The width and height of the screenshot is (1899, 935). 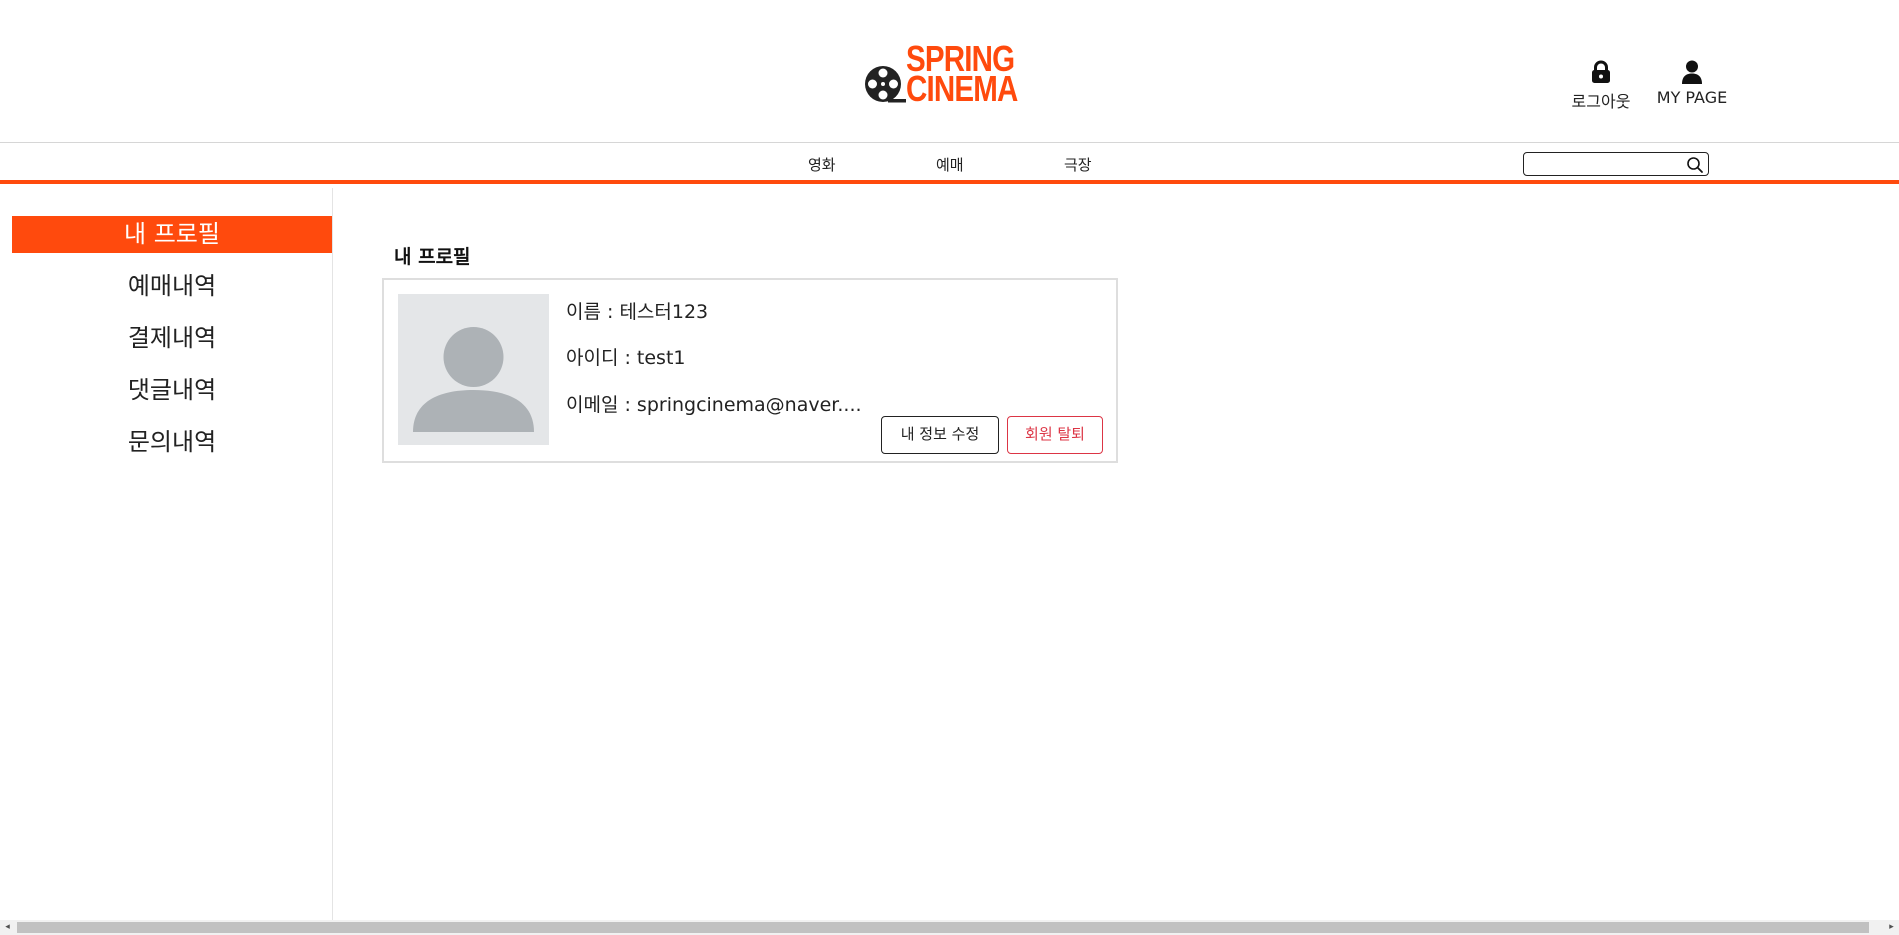 I want to click on film-reel-icon, so click(x=885, y=84).